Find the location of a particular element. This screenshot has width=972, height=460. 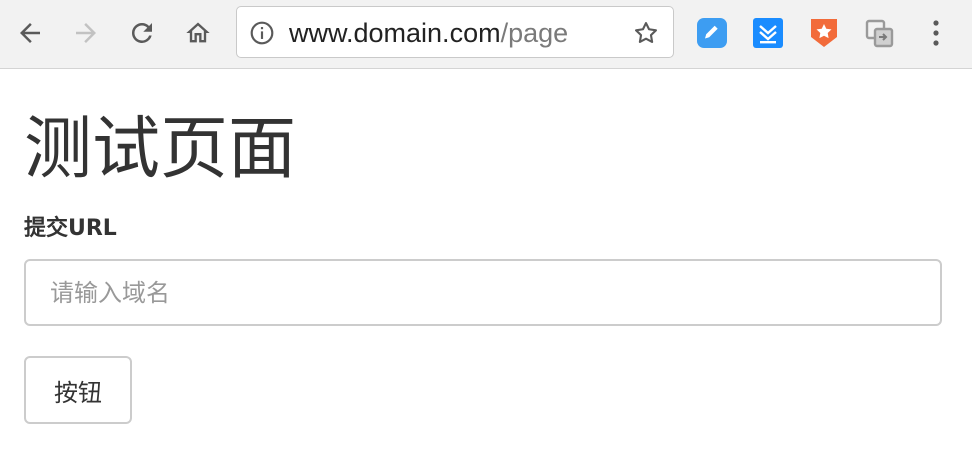

url-path: /page is located at coordinates (534, 33).